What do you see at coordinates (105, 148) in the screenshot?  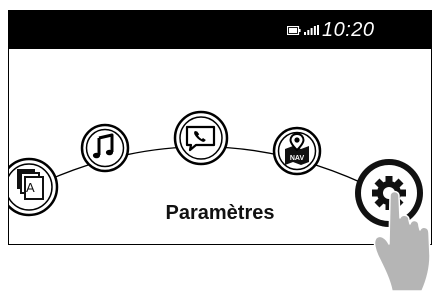 I see `music-button` at bounding box center [105, 148].